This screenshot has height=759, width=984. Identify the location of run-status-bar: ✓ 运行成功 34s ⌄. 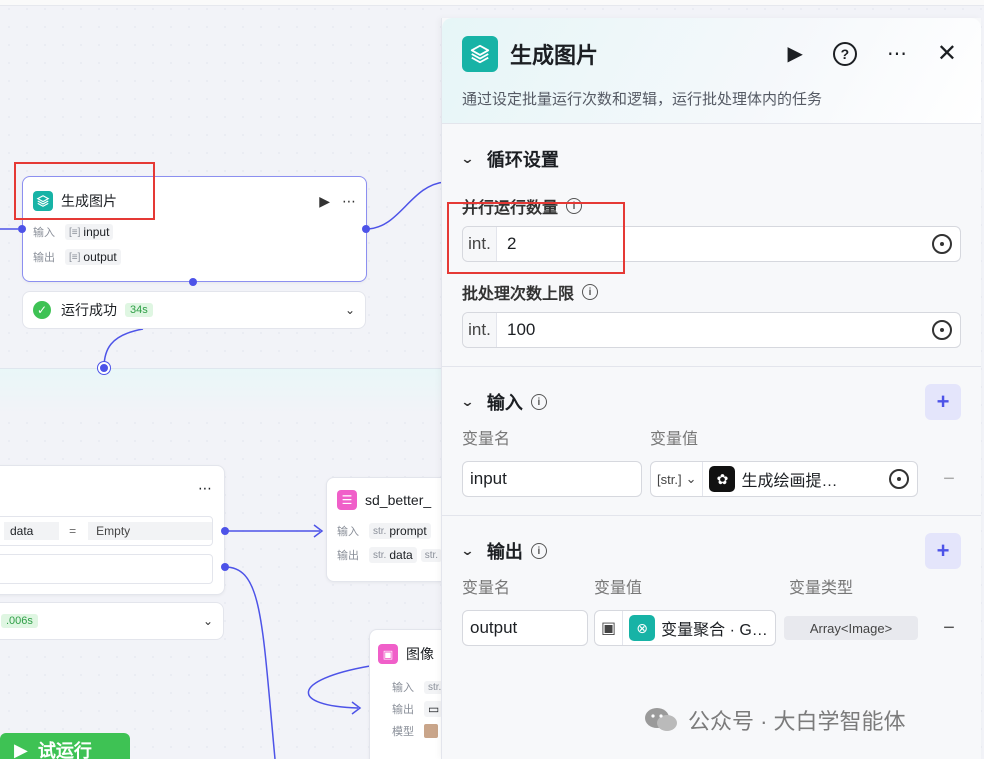
(194, 310).